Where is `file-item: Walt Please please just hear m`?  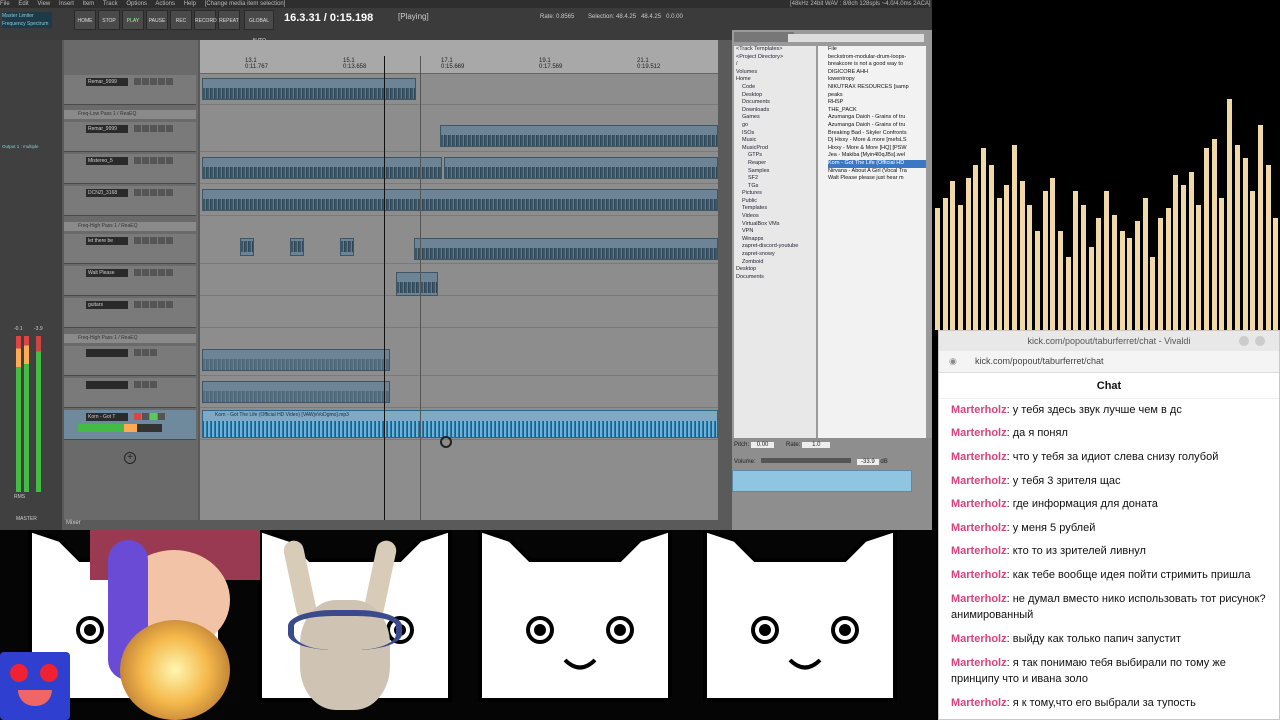 file-item: Walt Please please just hear m is located at coordinates (877, 179).